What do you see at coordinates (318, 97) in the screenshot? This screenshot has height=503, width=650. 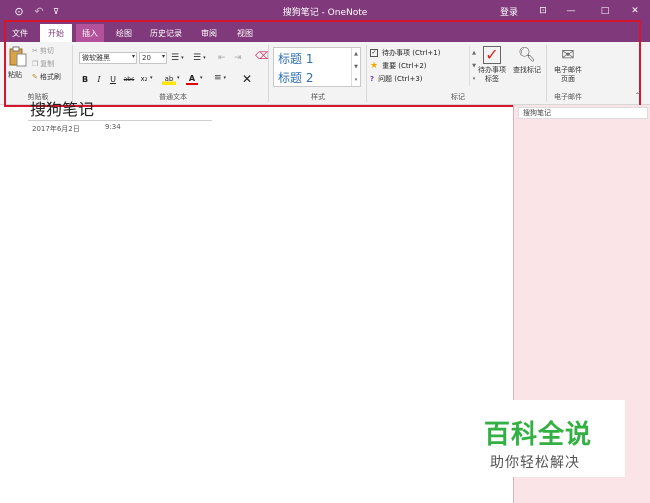 I see `styles-group-label: 样式` at bounding box center [318, 97].